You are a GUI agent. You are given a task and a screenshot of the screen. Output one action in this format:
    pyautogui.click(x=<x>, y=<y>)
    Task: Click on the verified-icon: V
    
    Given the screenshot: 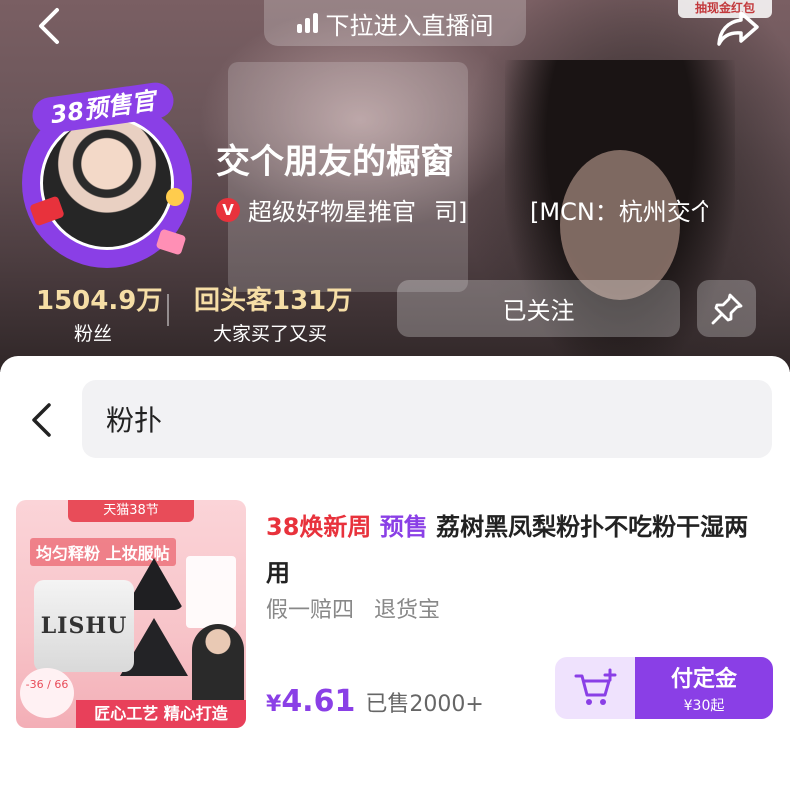 What is the action you would take?
    pyautogui.click(x=228, y=209)
    